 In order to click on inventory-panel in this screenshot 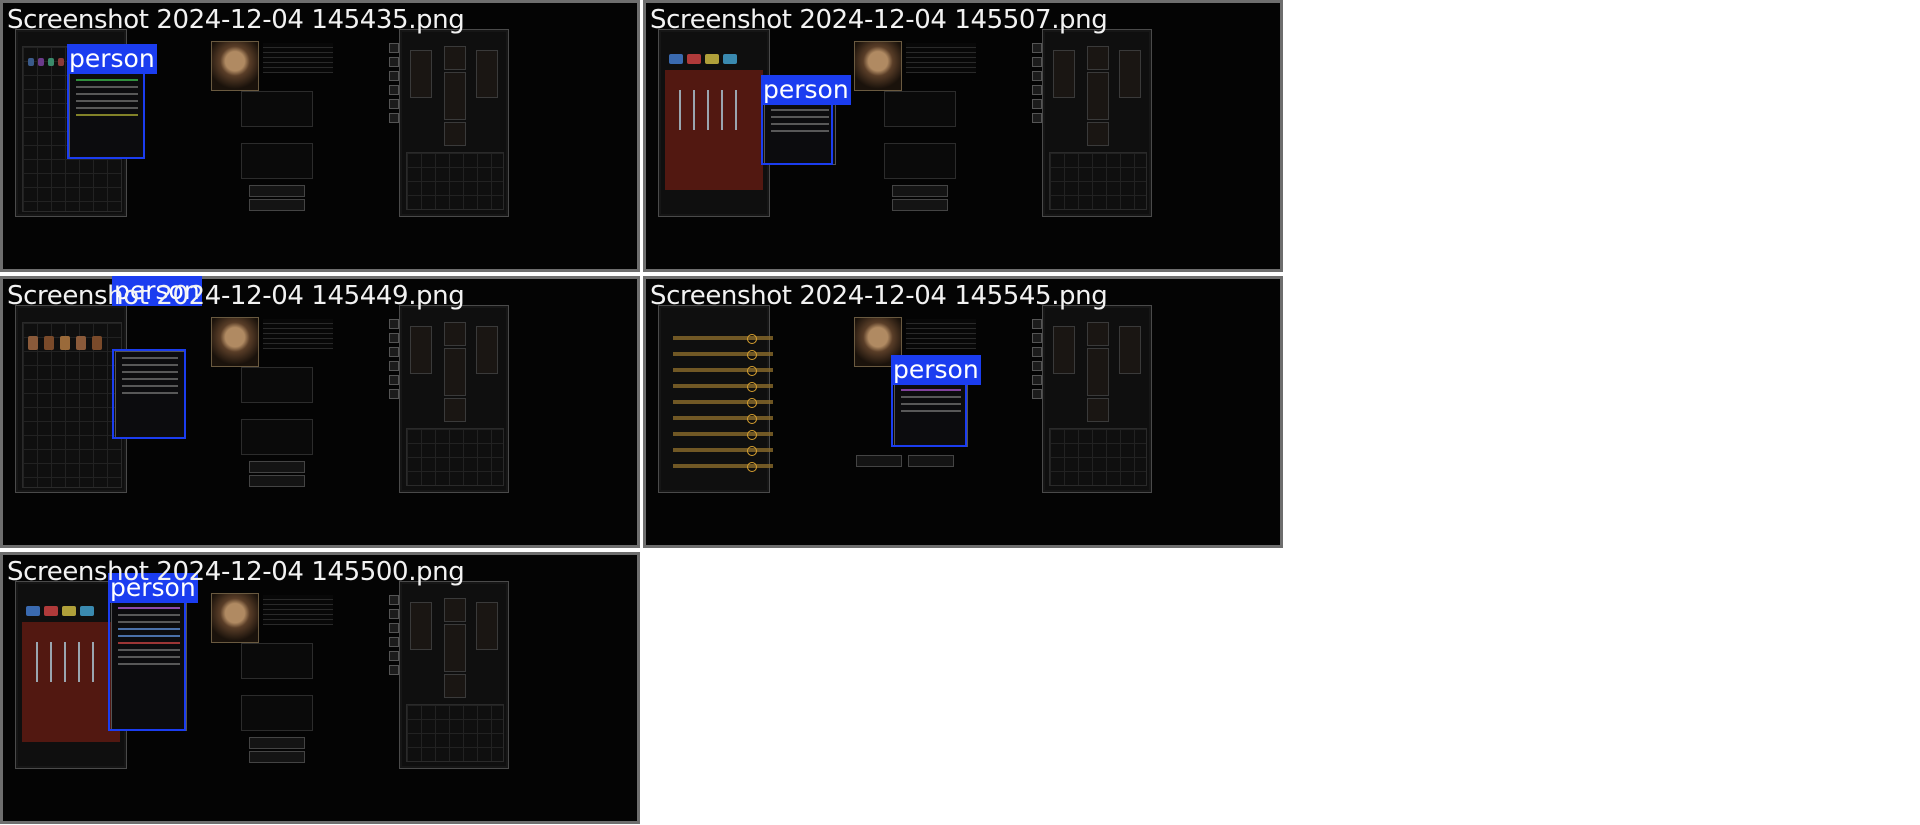, I will do `click(454, 123)`.